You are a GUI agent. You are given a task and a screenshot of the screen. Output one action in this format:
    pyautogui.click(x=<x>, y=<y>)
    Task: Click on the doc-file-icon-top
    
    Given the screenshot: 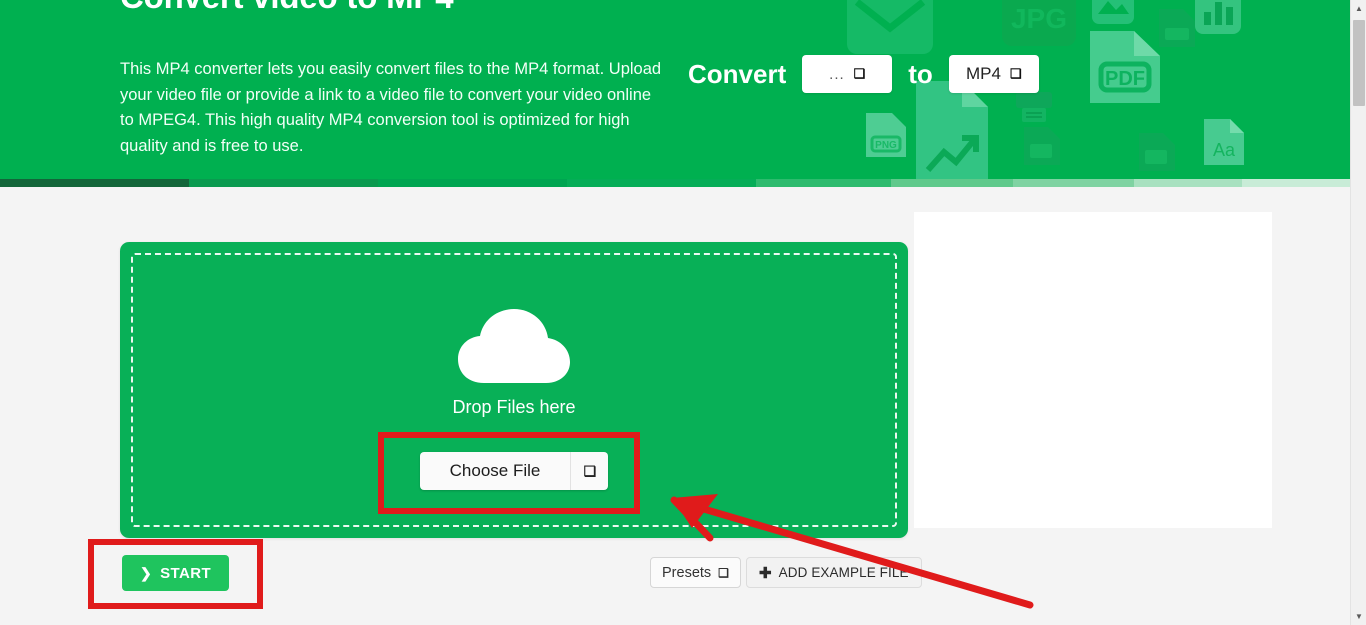 What is the action you would take?
    pyautogui.click(x=1177, y=28)
    